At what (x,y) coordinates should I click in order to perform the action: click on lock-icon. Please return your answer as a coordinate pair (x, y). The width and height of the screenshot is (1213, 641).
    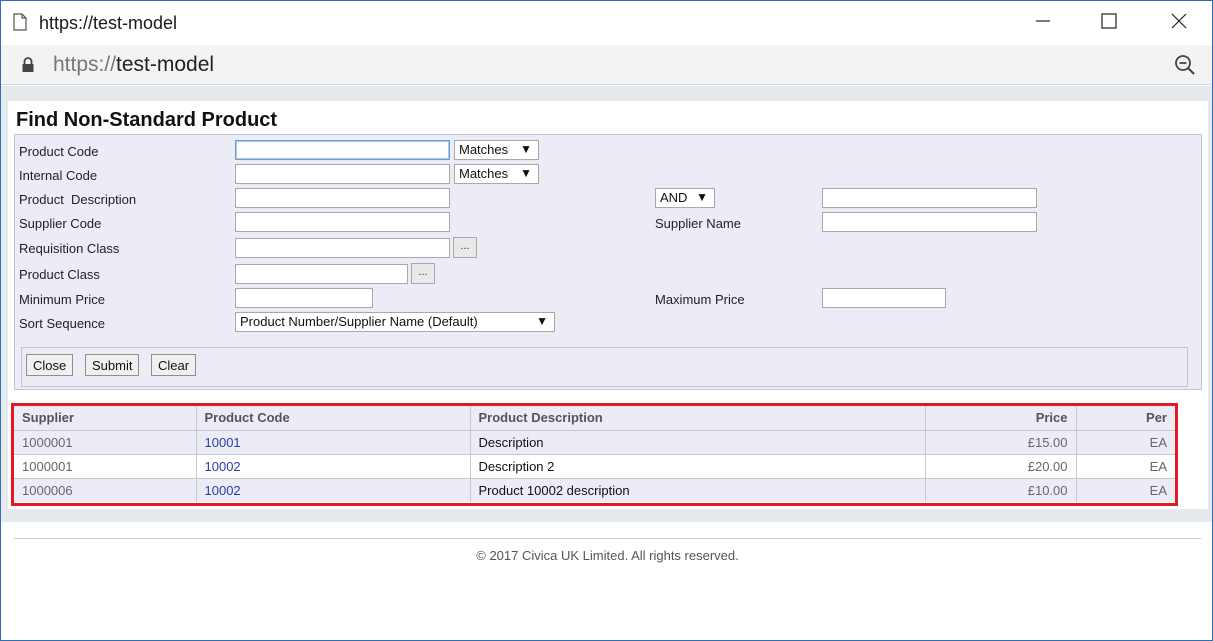
    Looking at the image, I should click on (28, 65).